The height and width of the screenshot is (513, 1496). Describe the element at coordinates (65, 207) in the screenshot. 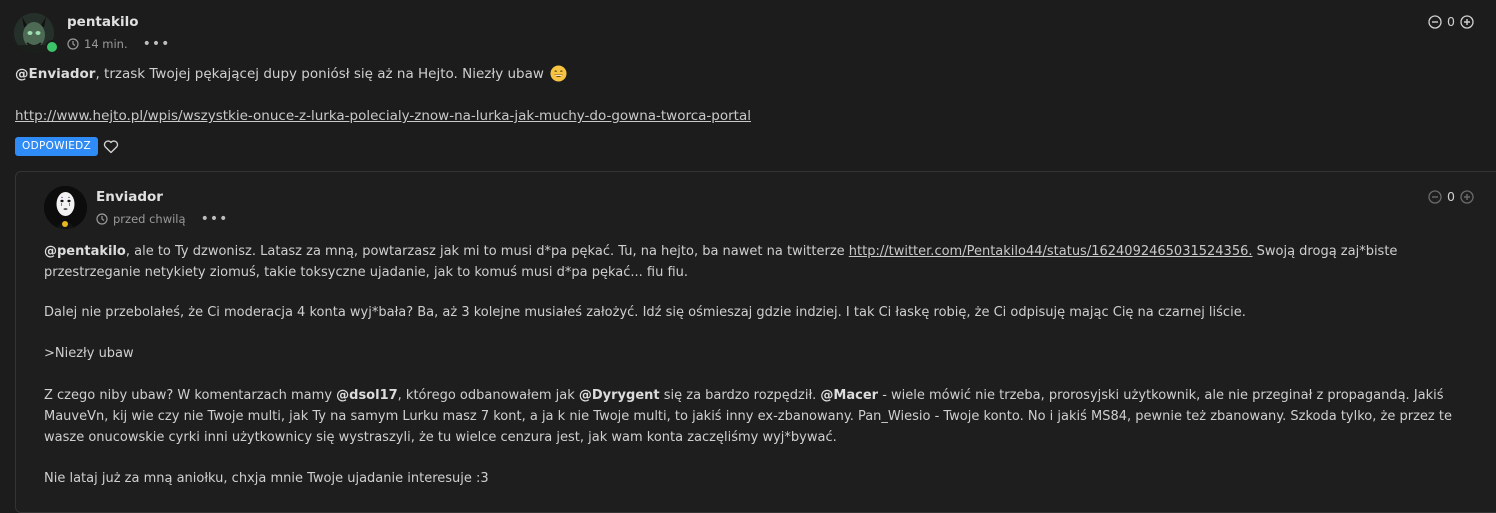

I see `avatar-enviador` at that location.